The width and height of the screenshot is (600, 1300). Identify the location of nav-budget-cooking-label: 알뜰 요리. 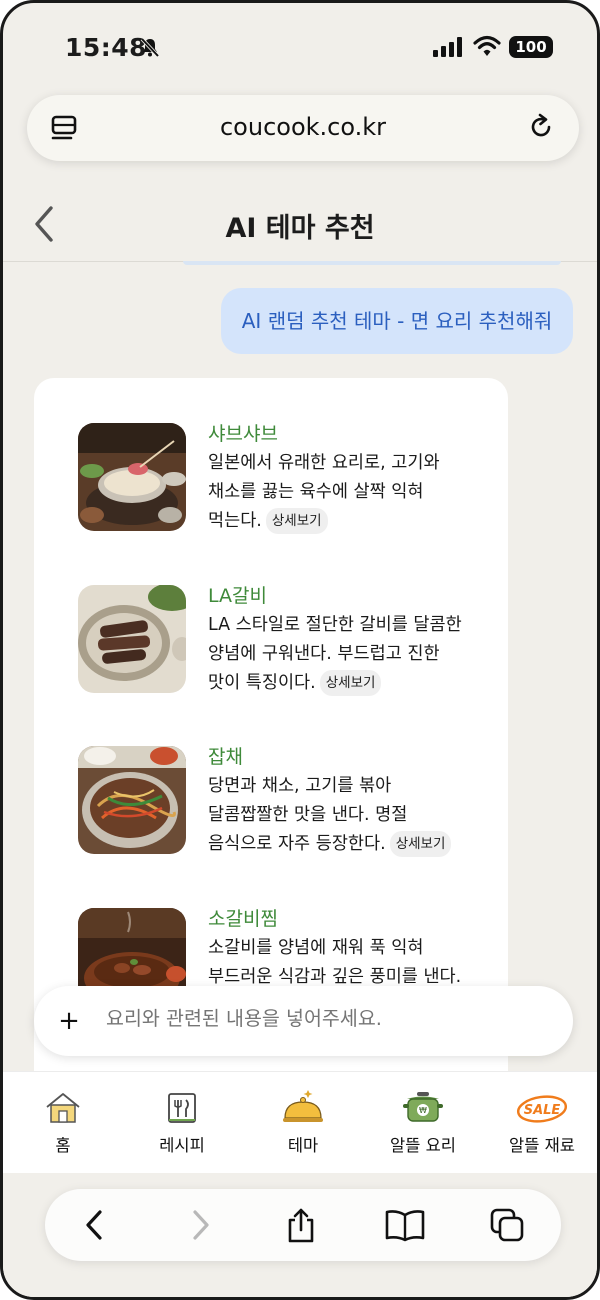
(423, 1145).